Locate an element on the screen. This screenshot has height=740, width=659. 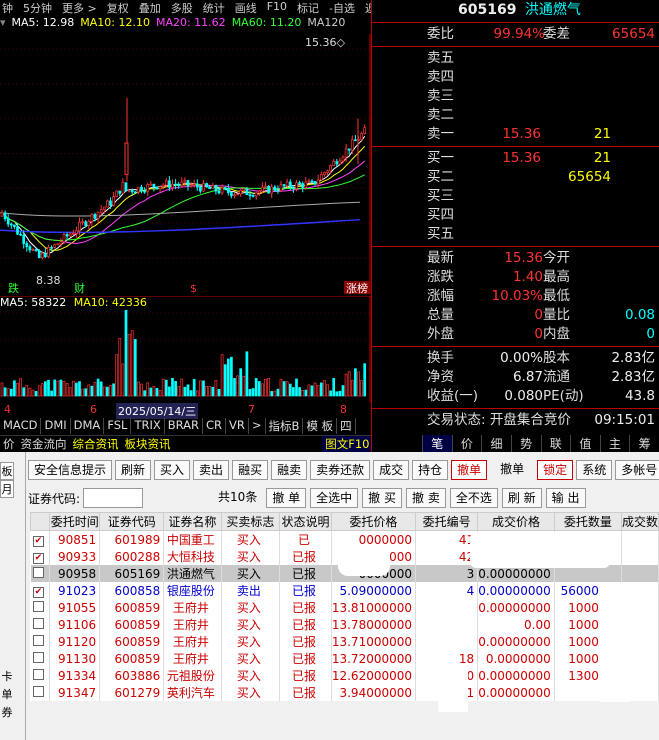
orders-column-header: 委托时间 is located at coordinates (75, 521).